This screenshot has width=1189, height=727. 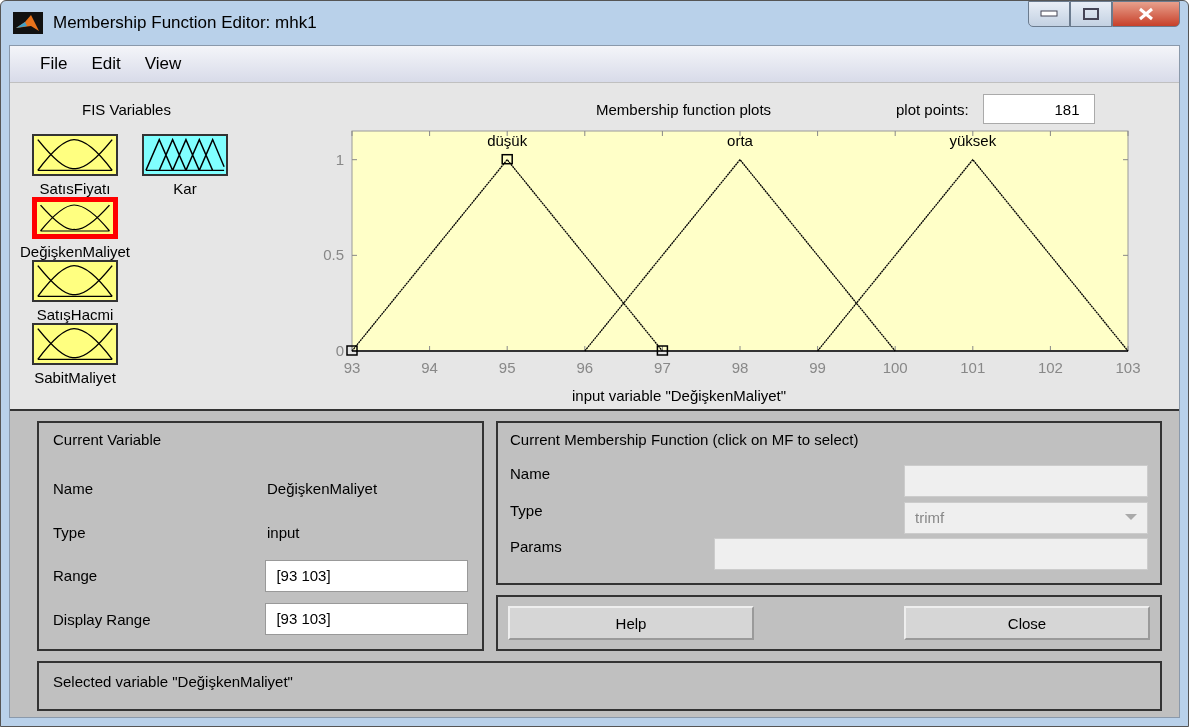 I want to click on field-label: Range, so click(x=76, y=576).